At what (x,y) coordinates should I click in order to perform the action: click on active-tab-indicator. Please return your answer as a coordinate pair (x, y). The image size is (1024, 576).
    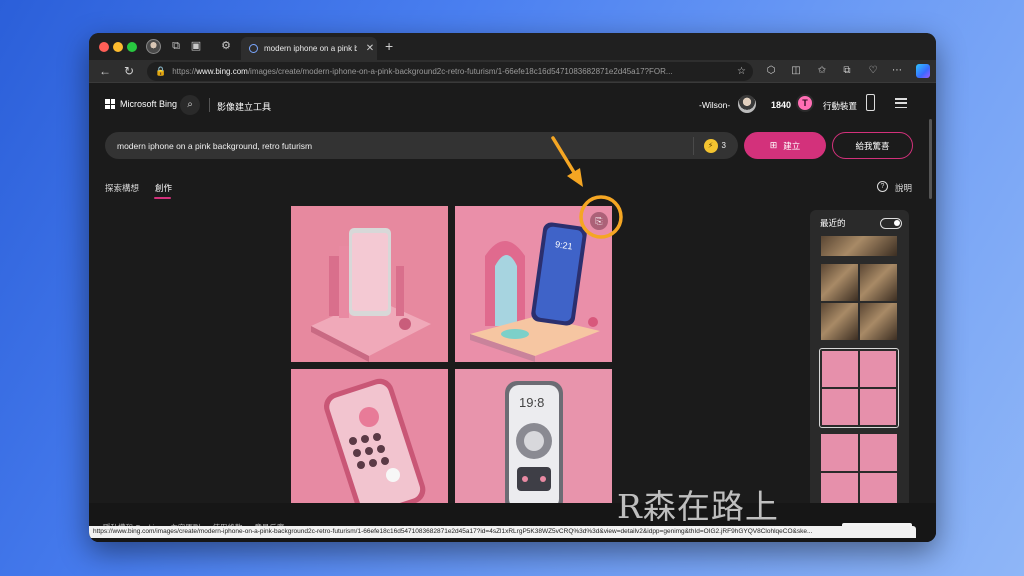
    Looking at the image, I should click on (162, 198).